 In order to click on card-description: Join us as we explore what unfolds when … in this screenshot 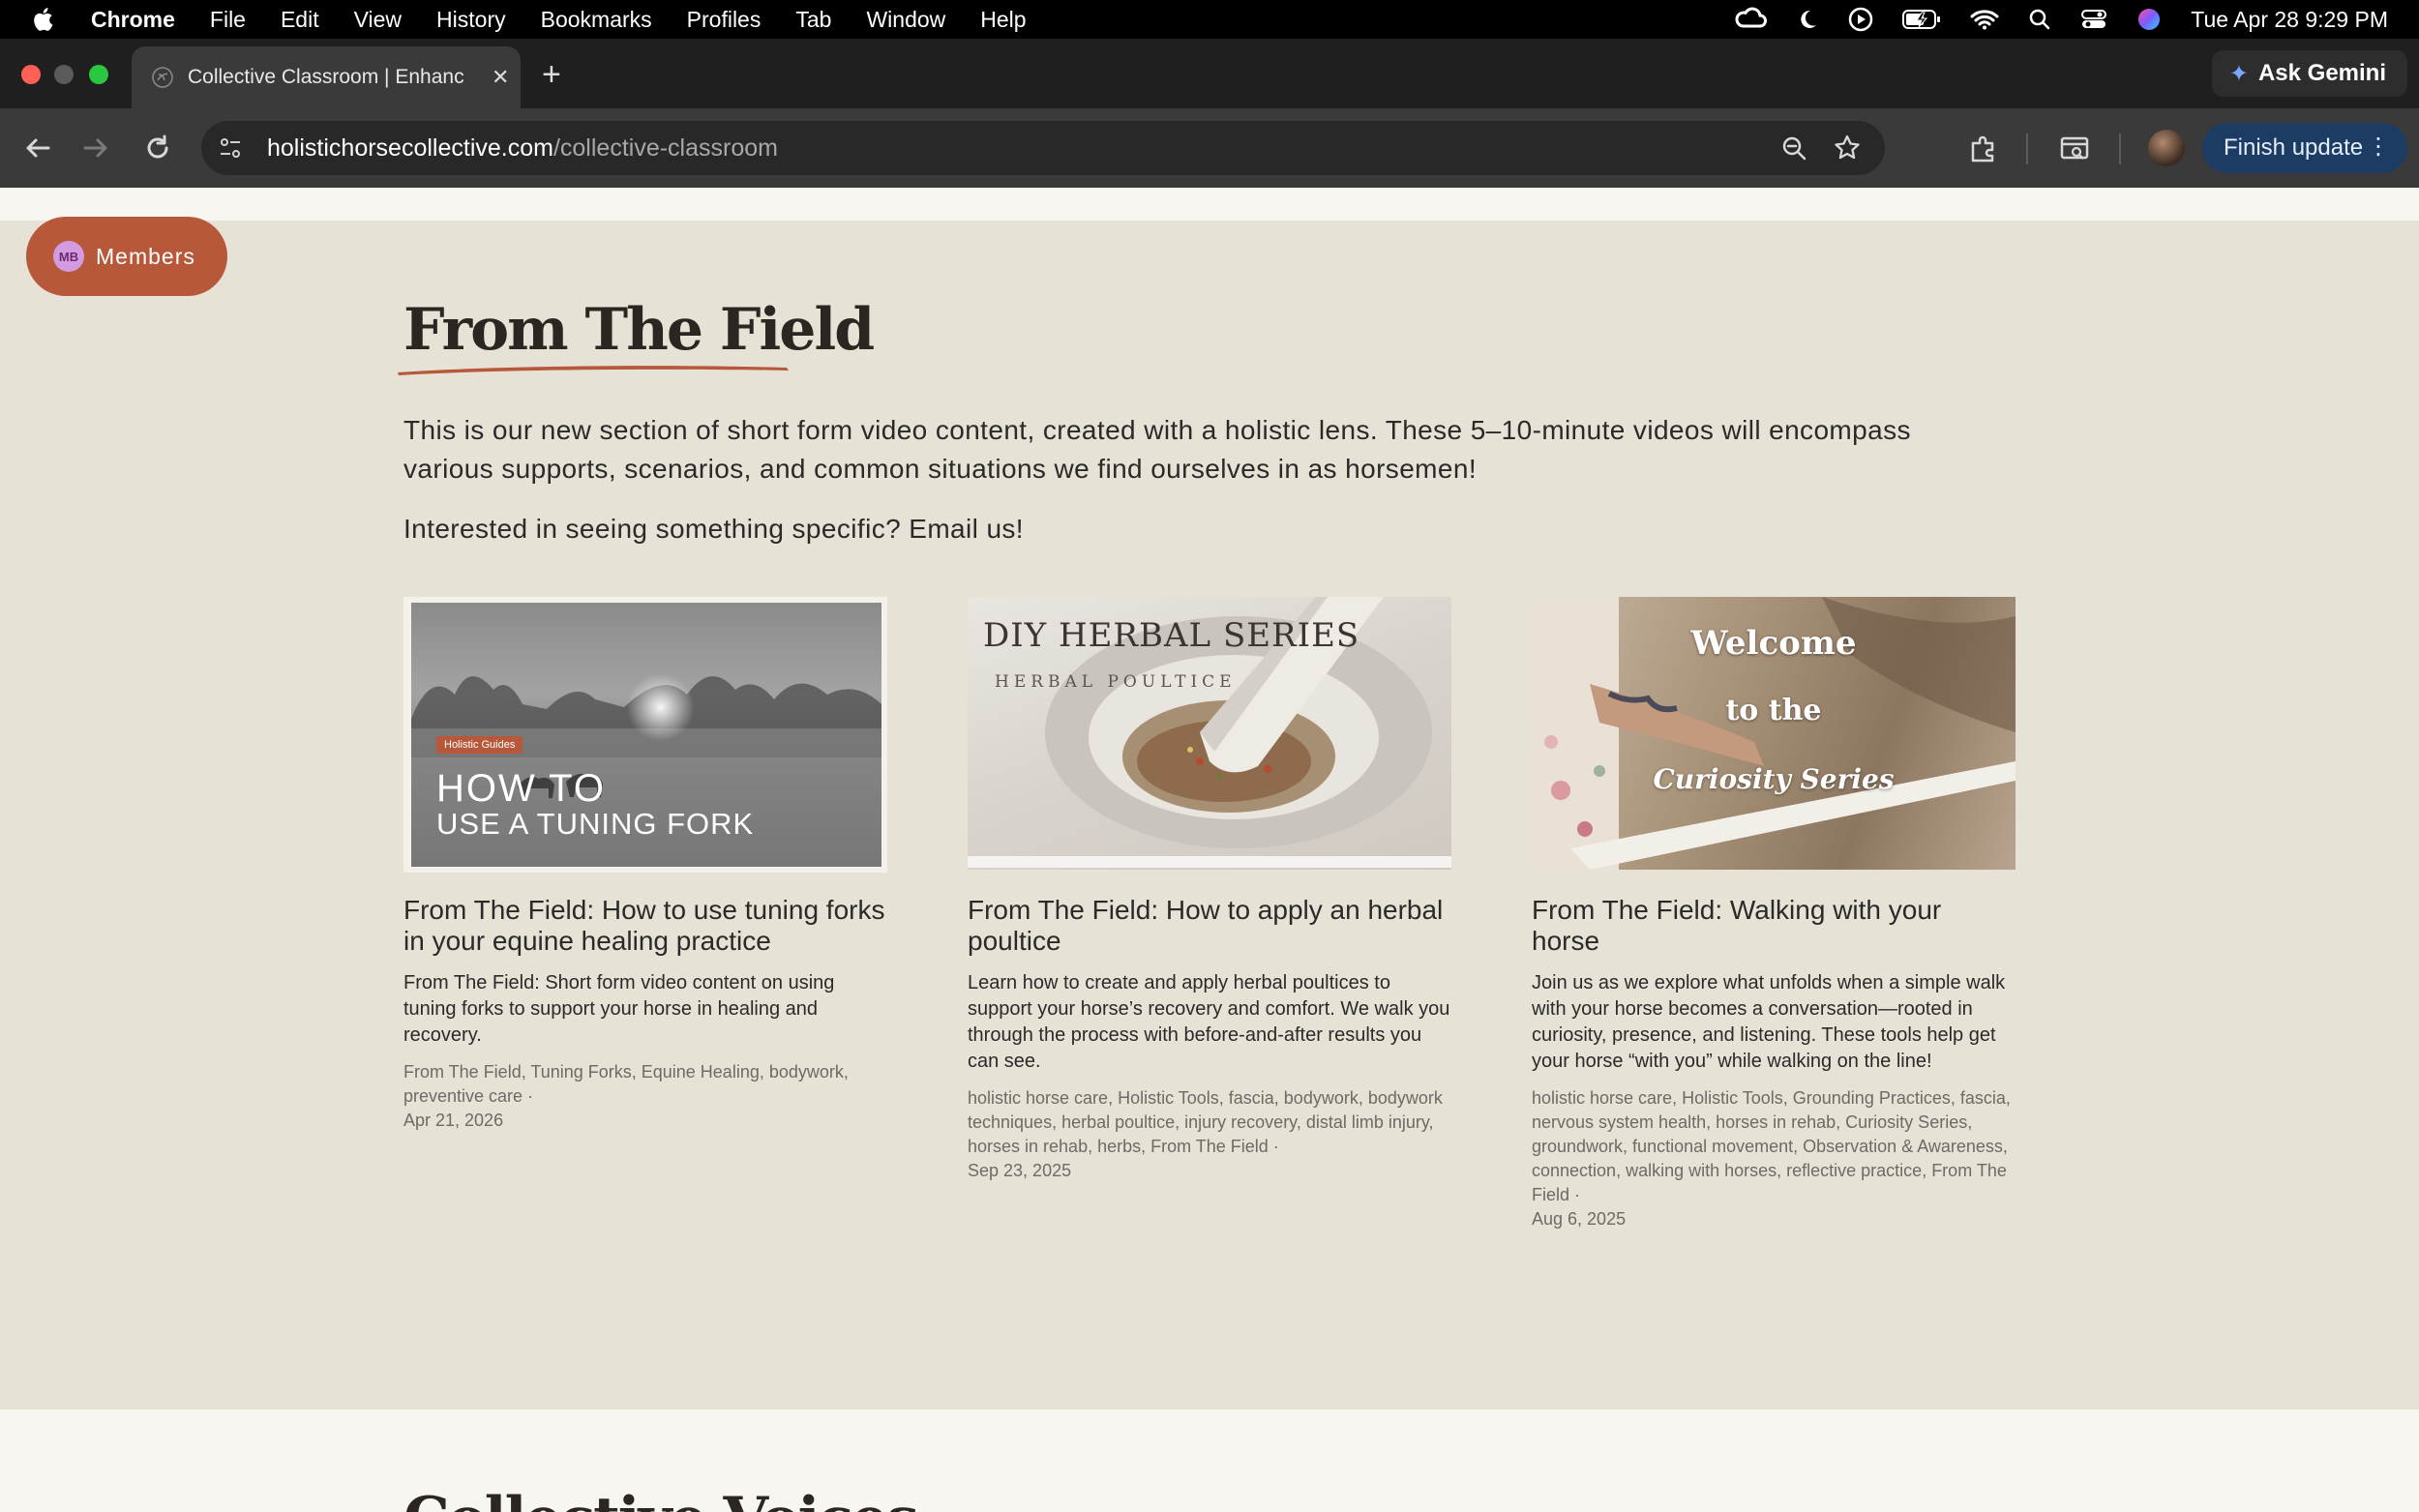, I will do `click(1769, 1022)`.